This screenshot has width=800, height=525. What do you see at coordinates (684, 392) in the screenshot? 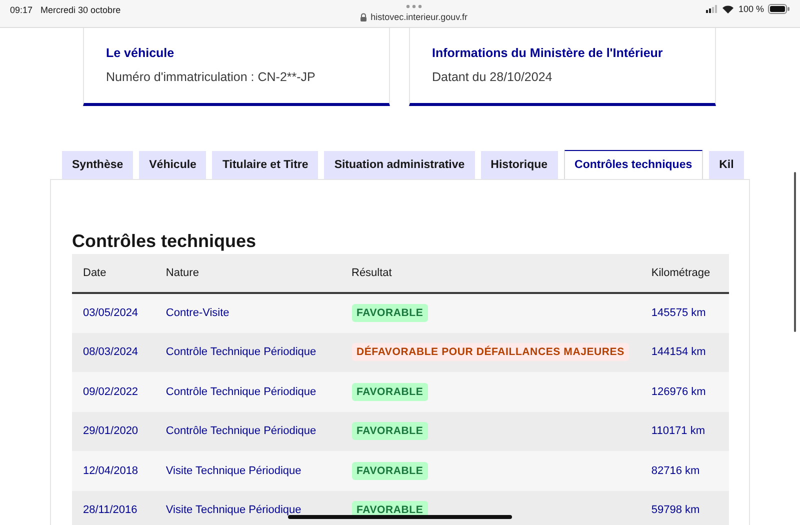
I see `table-cell: 126976 km` at bounding box center [684, 392].